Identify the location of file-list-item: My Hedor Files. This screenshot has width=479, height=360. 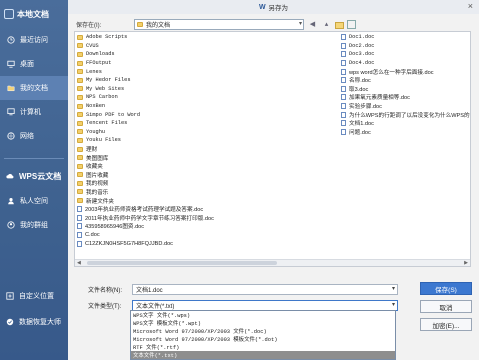
(206, 80).